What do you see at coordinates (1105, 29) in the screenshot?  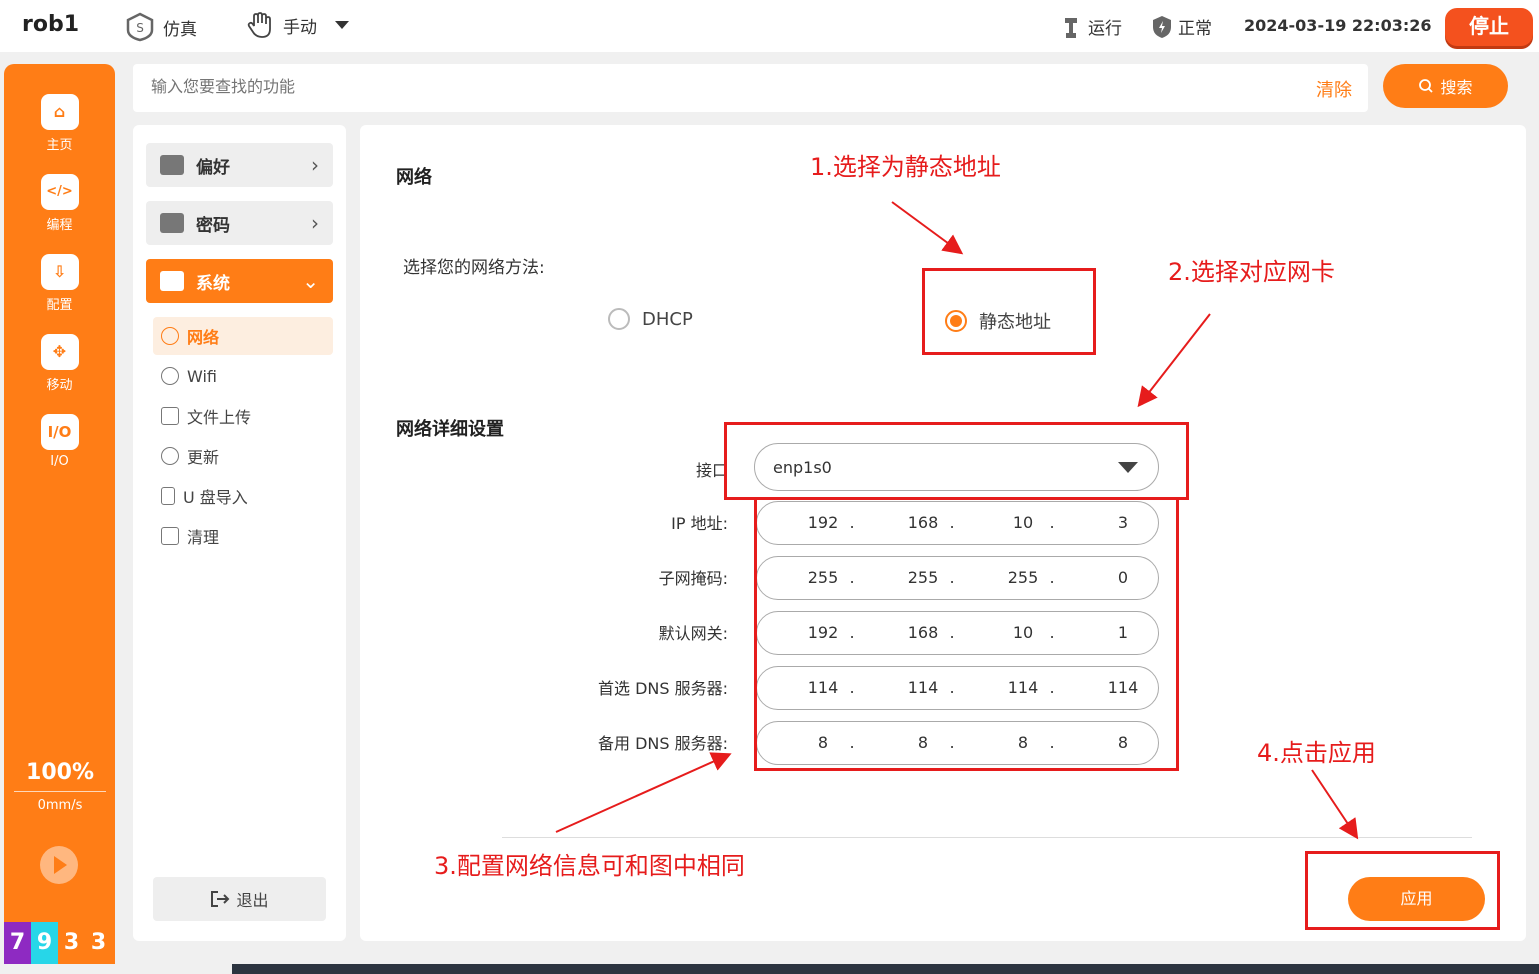 I see `run-label: 运行` at bounding box center [1105, 29].